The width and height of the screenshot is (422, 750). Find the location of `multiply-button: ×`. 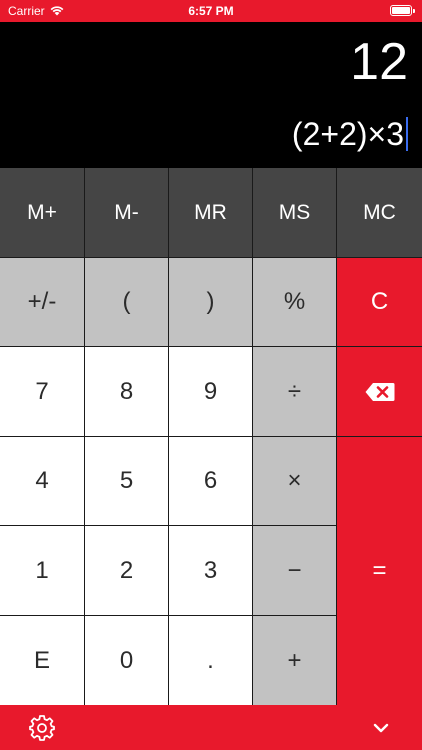

multiply-button: × is located at coordinates (295, 481).